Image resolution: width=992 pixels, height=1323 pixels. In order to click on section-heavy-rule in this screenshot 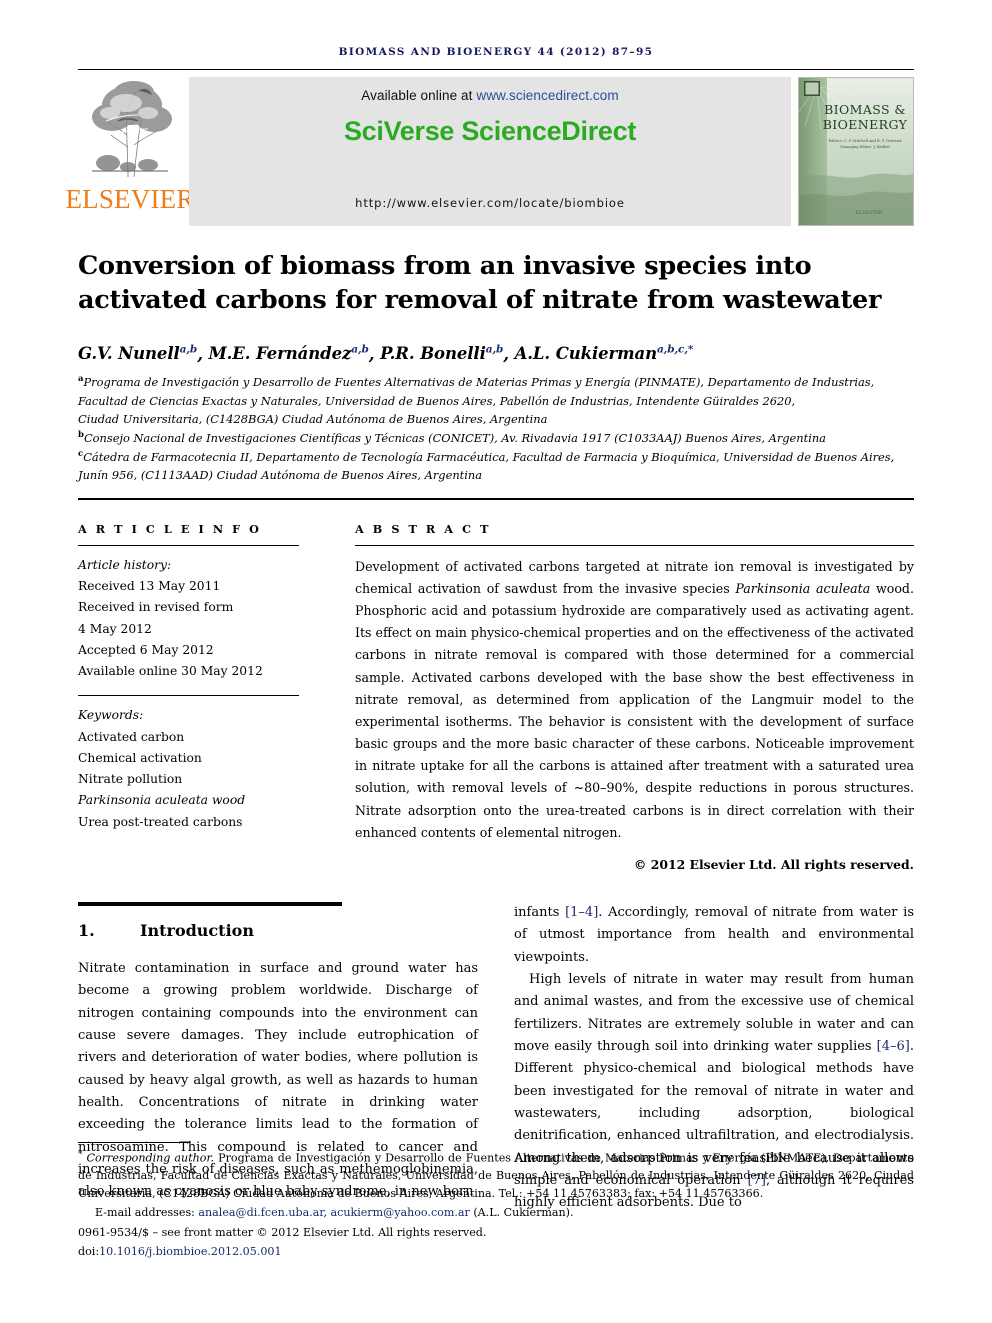, I will do `click(210, 903)`.